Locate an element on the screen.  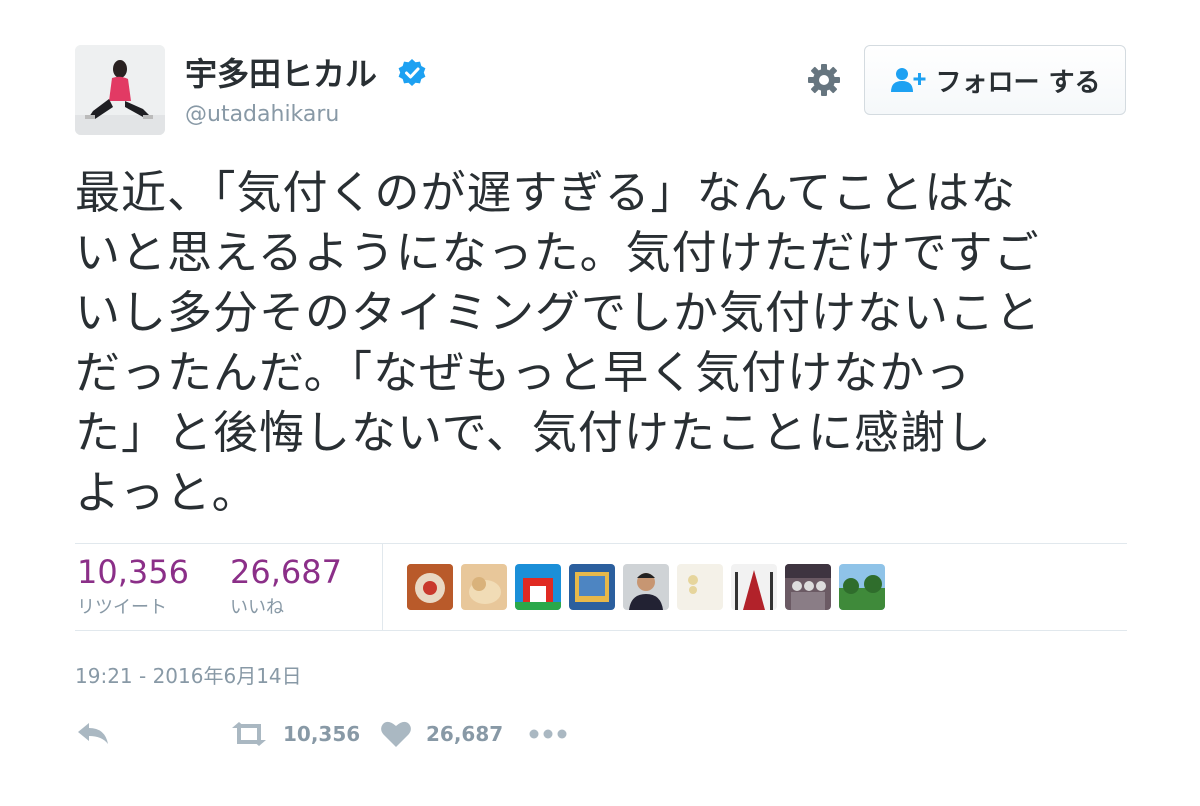
verified-badge-icon is located at coordinates (412, 73).